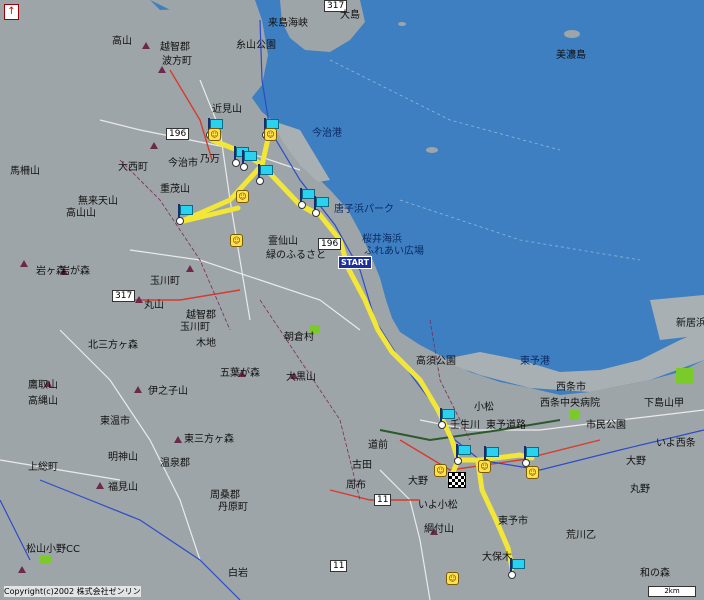 Image resolution: width=704 pixels, height=600 pixels. What do you see at coordinates (43, 385) in the screenshot?
I see `place-label: 鷹取山` at bounding box center [43, 385].